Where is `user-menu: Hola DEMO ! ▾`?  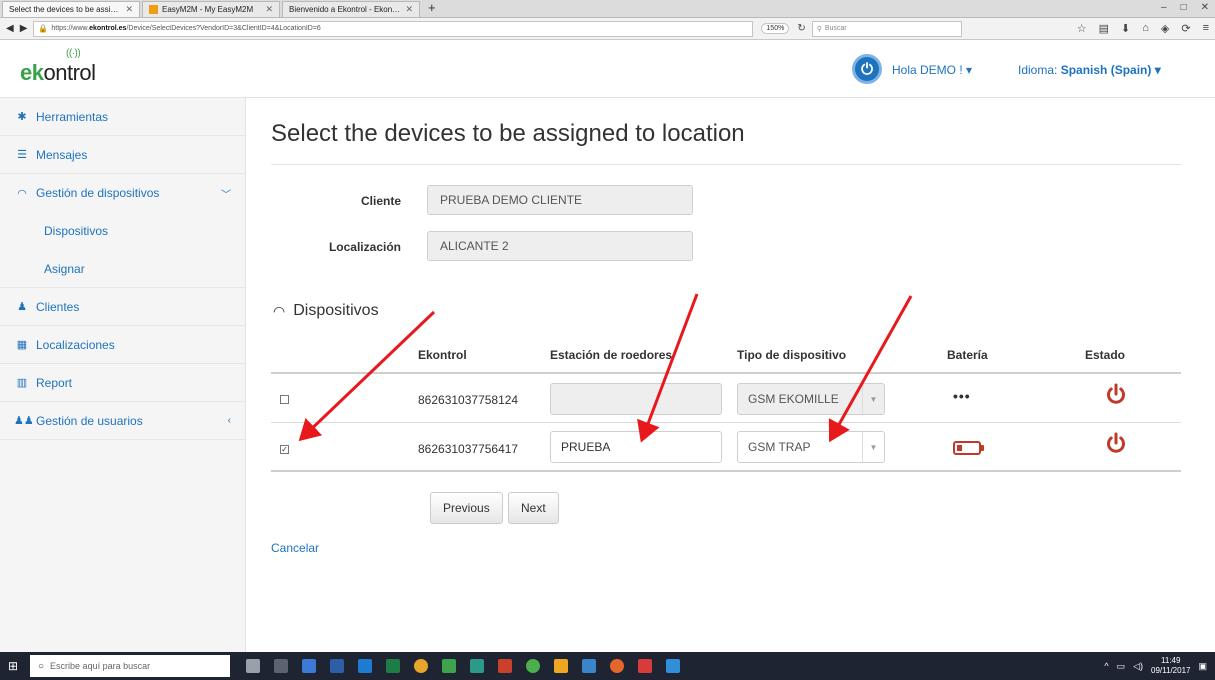
user-menu: Hola DEMO ! ▾ is located at coordinates (932, 70).